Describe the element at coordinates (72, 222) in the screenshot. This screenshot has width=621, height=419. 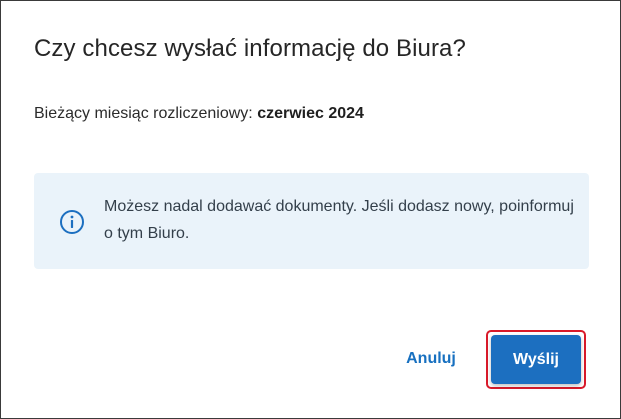
I see `info-circle-icon` at that location.